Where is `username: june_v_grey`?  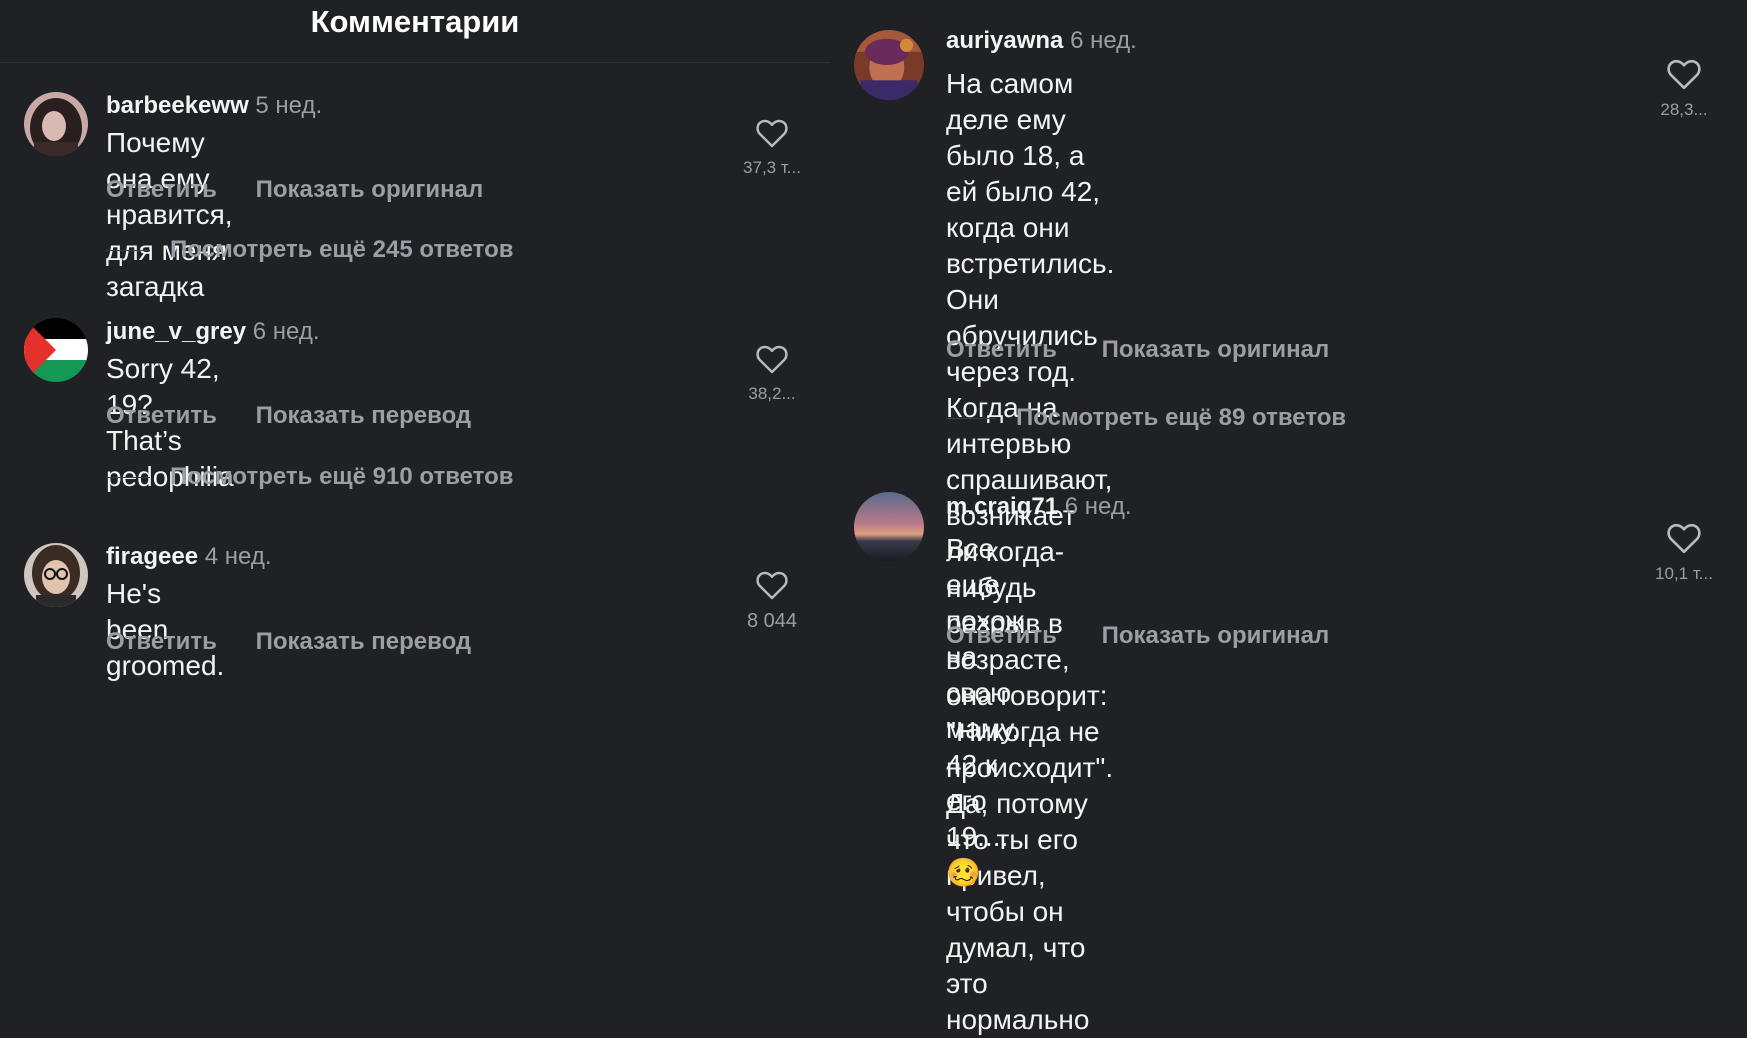 username: june_v_grey is located at coordinates (176, 331).